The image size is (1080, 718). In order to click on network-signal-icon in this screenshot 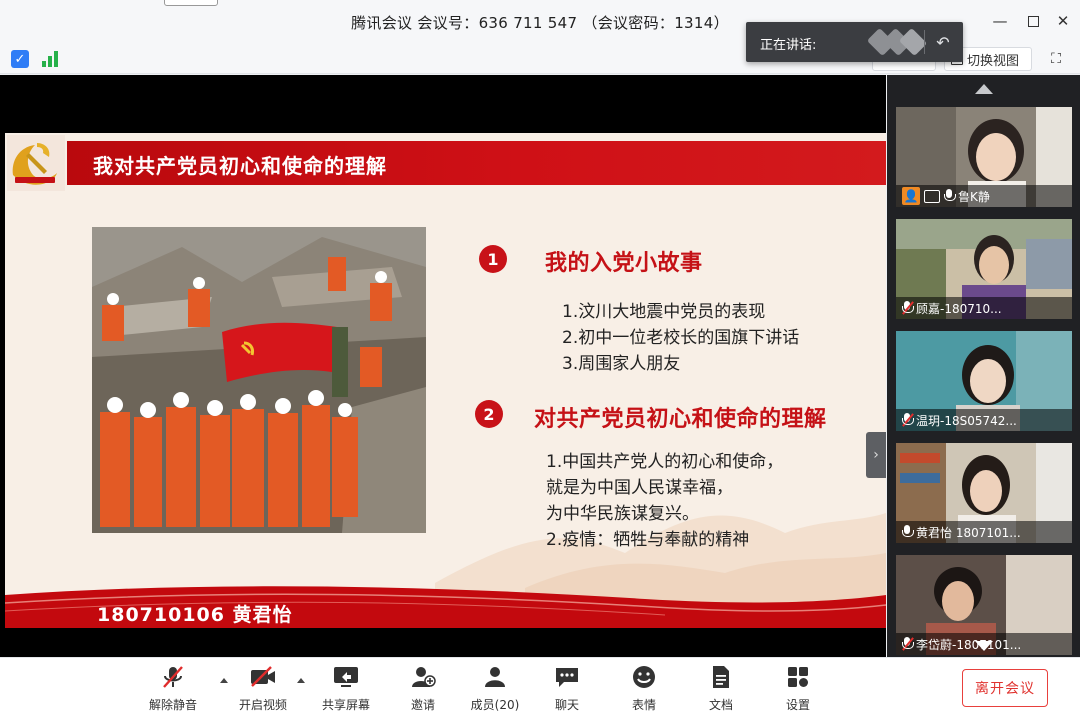, I will do `click(51, 59)`.